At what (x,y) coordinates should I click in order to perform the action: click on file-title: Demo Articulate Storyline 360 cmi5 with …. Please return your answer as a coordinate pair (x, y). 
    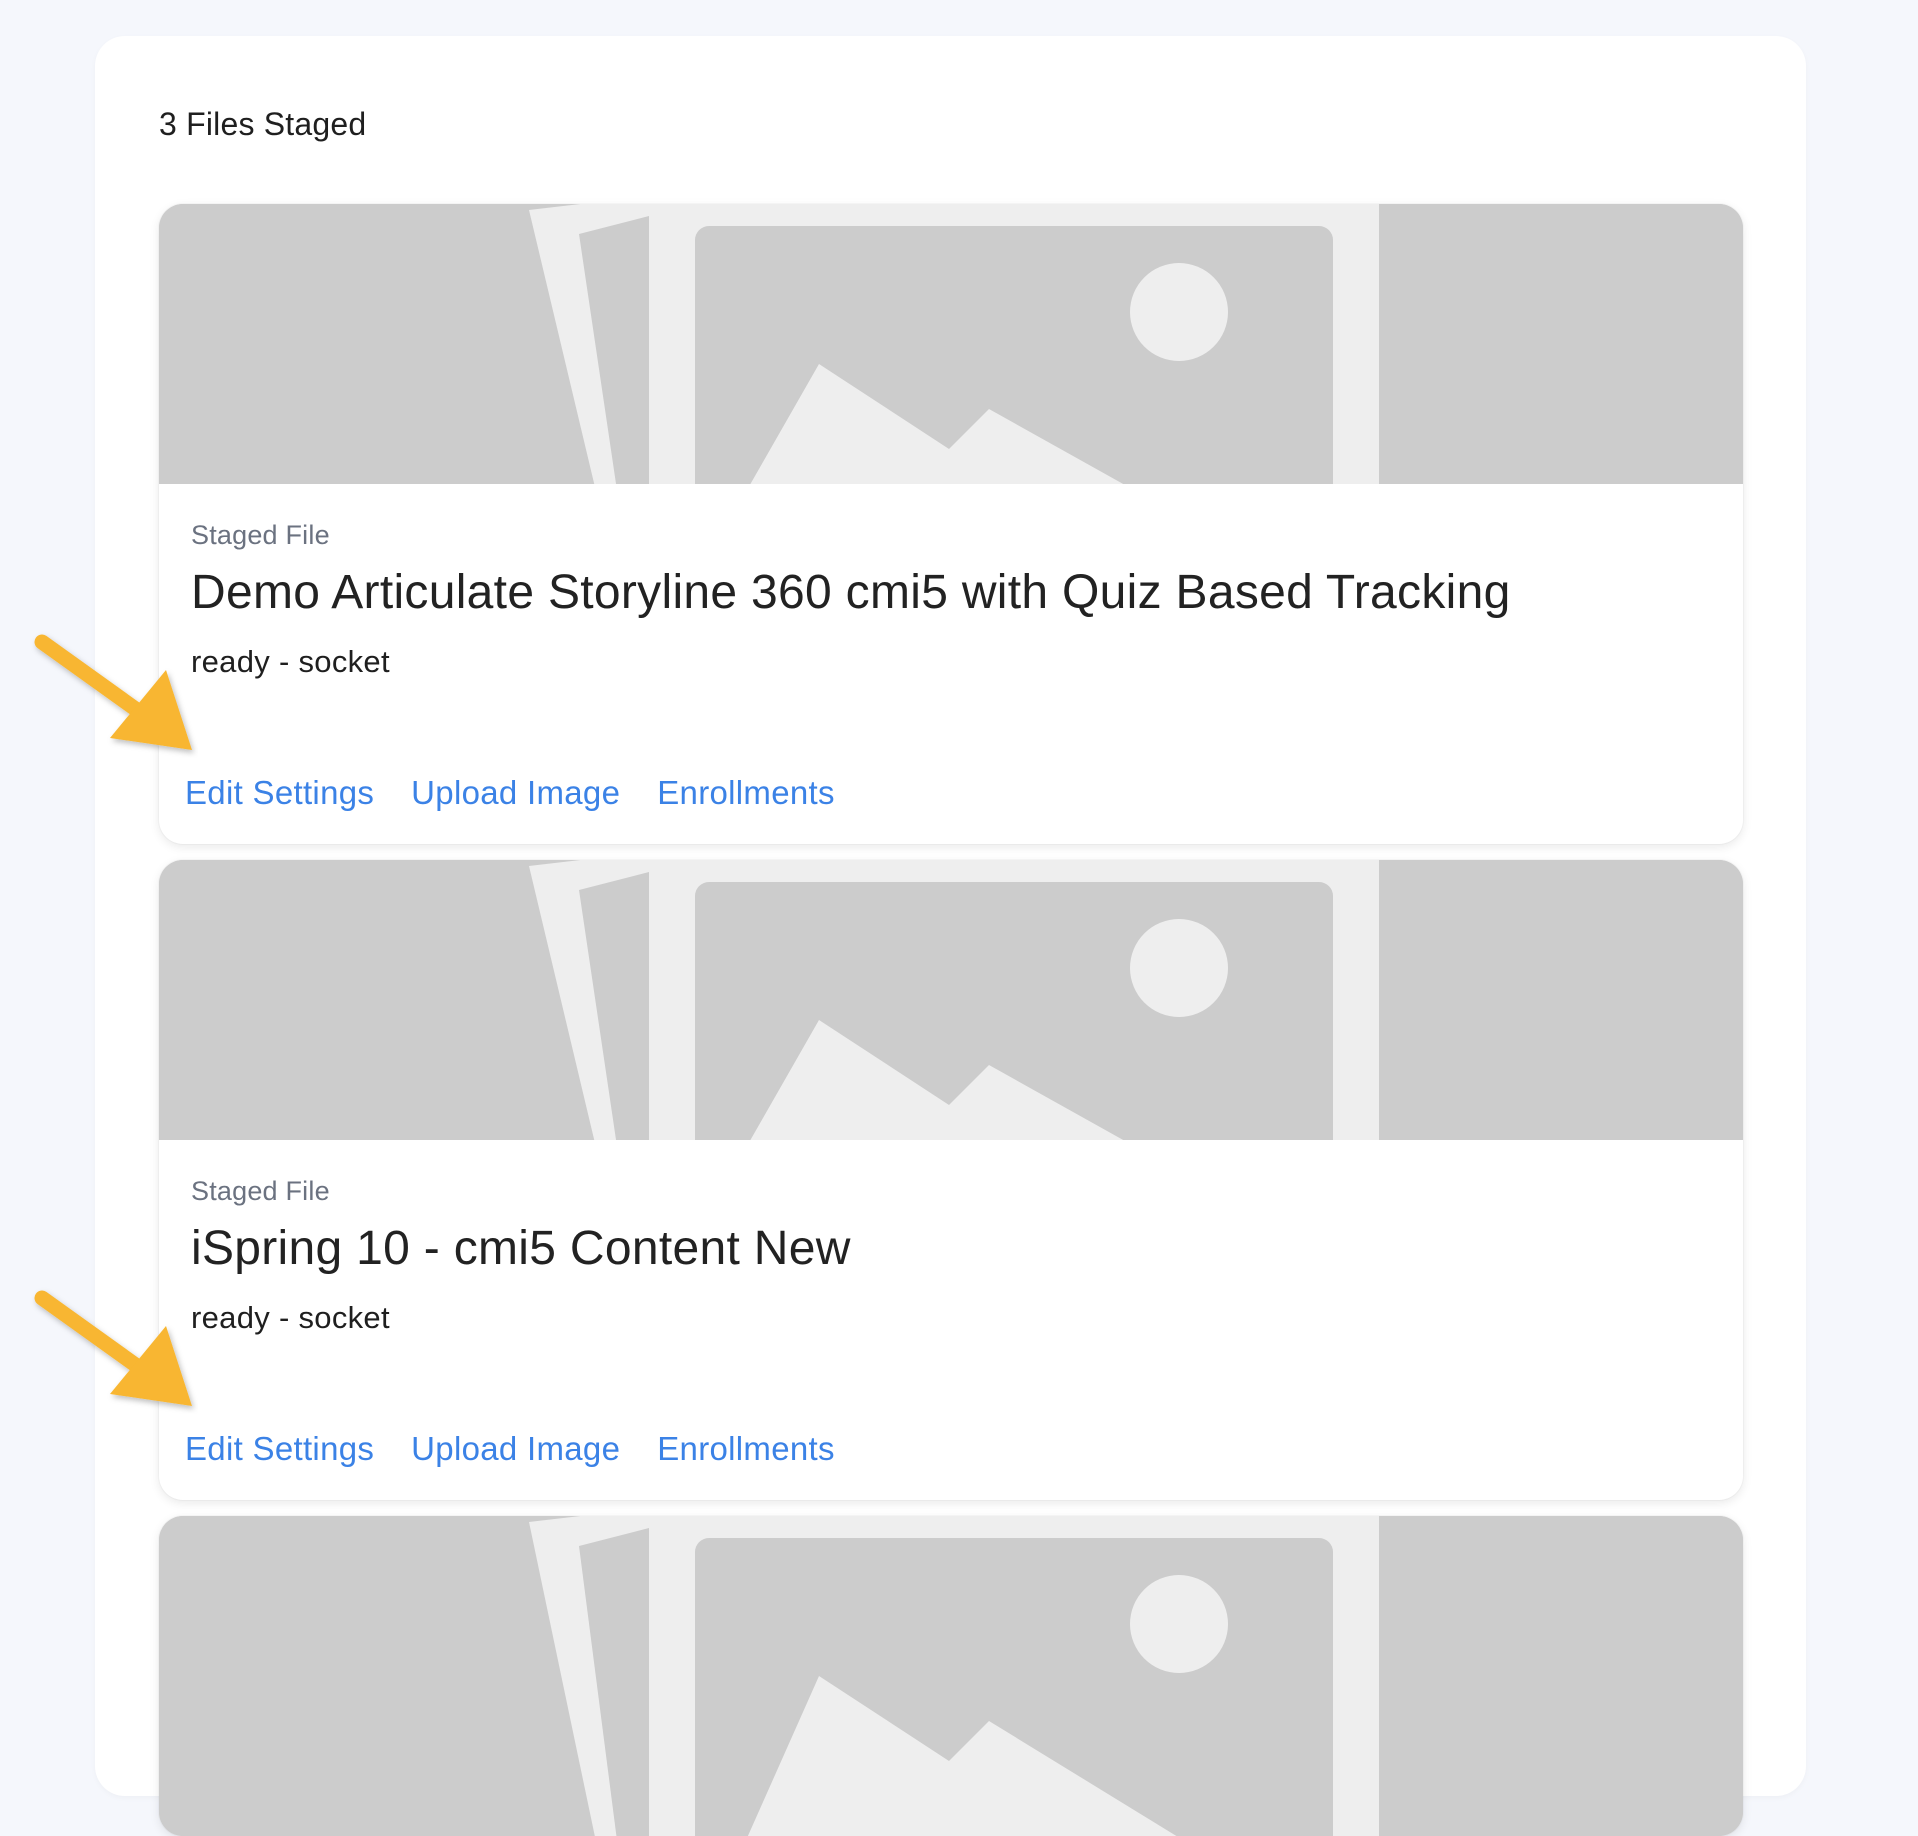
    Looking at the image, I should click on (851, 592).